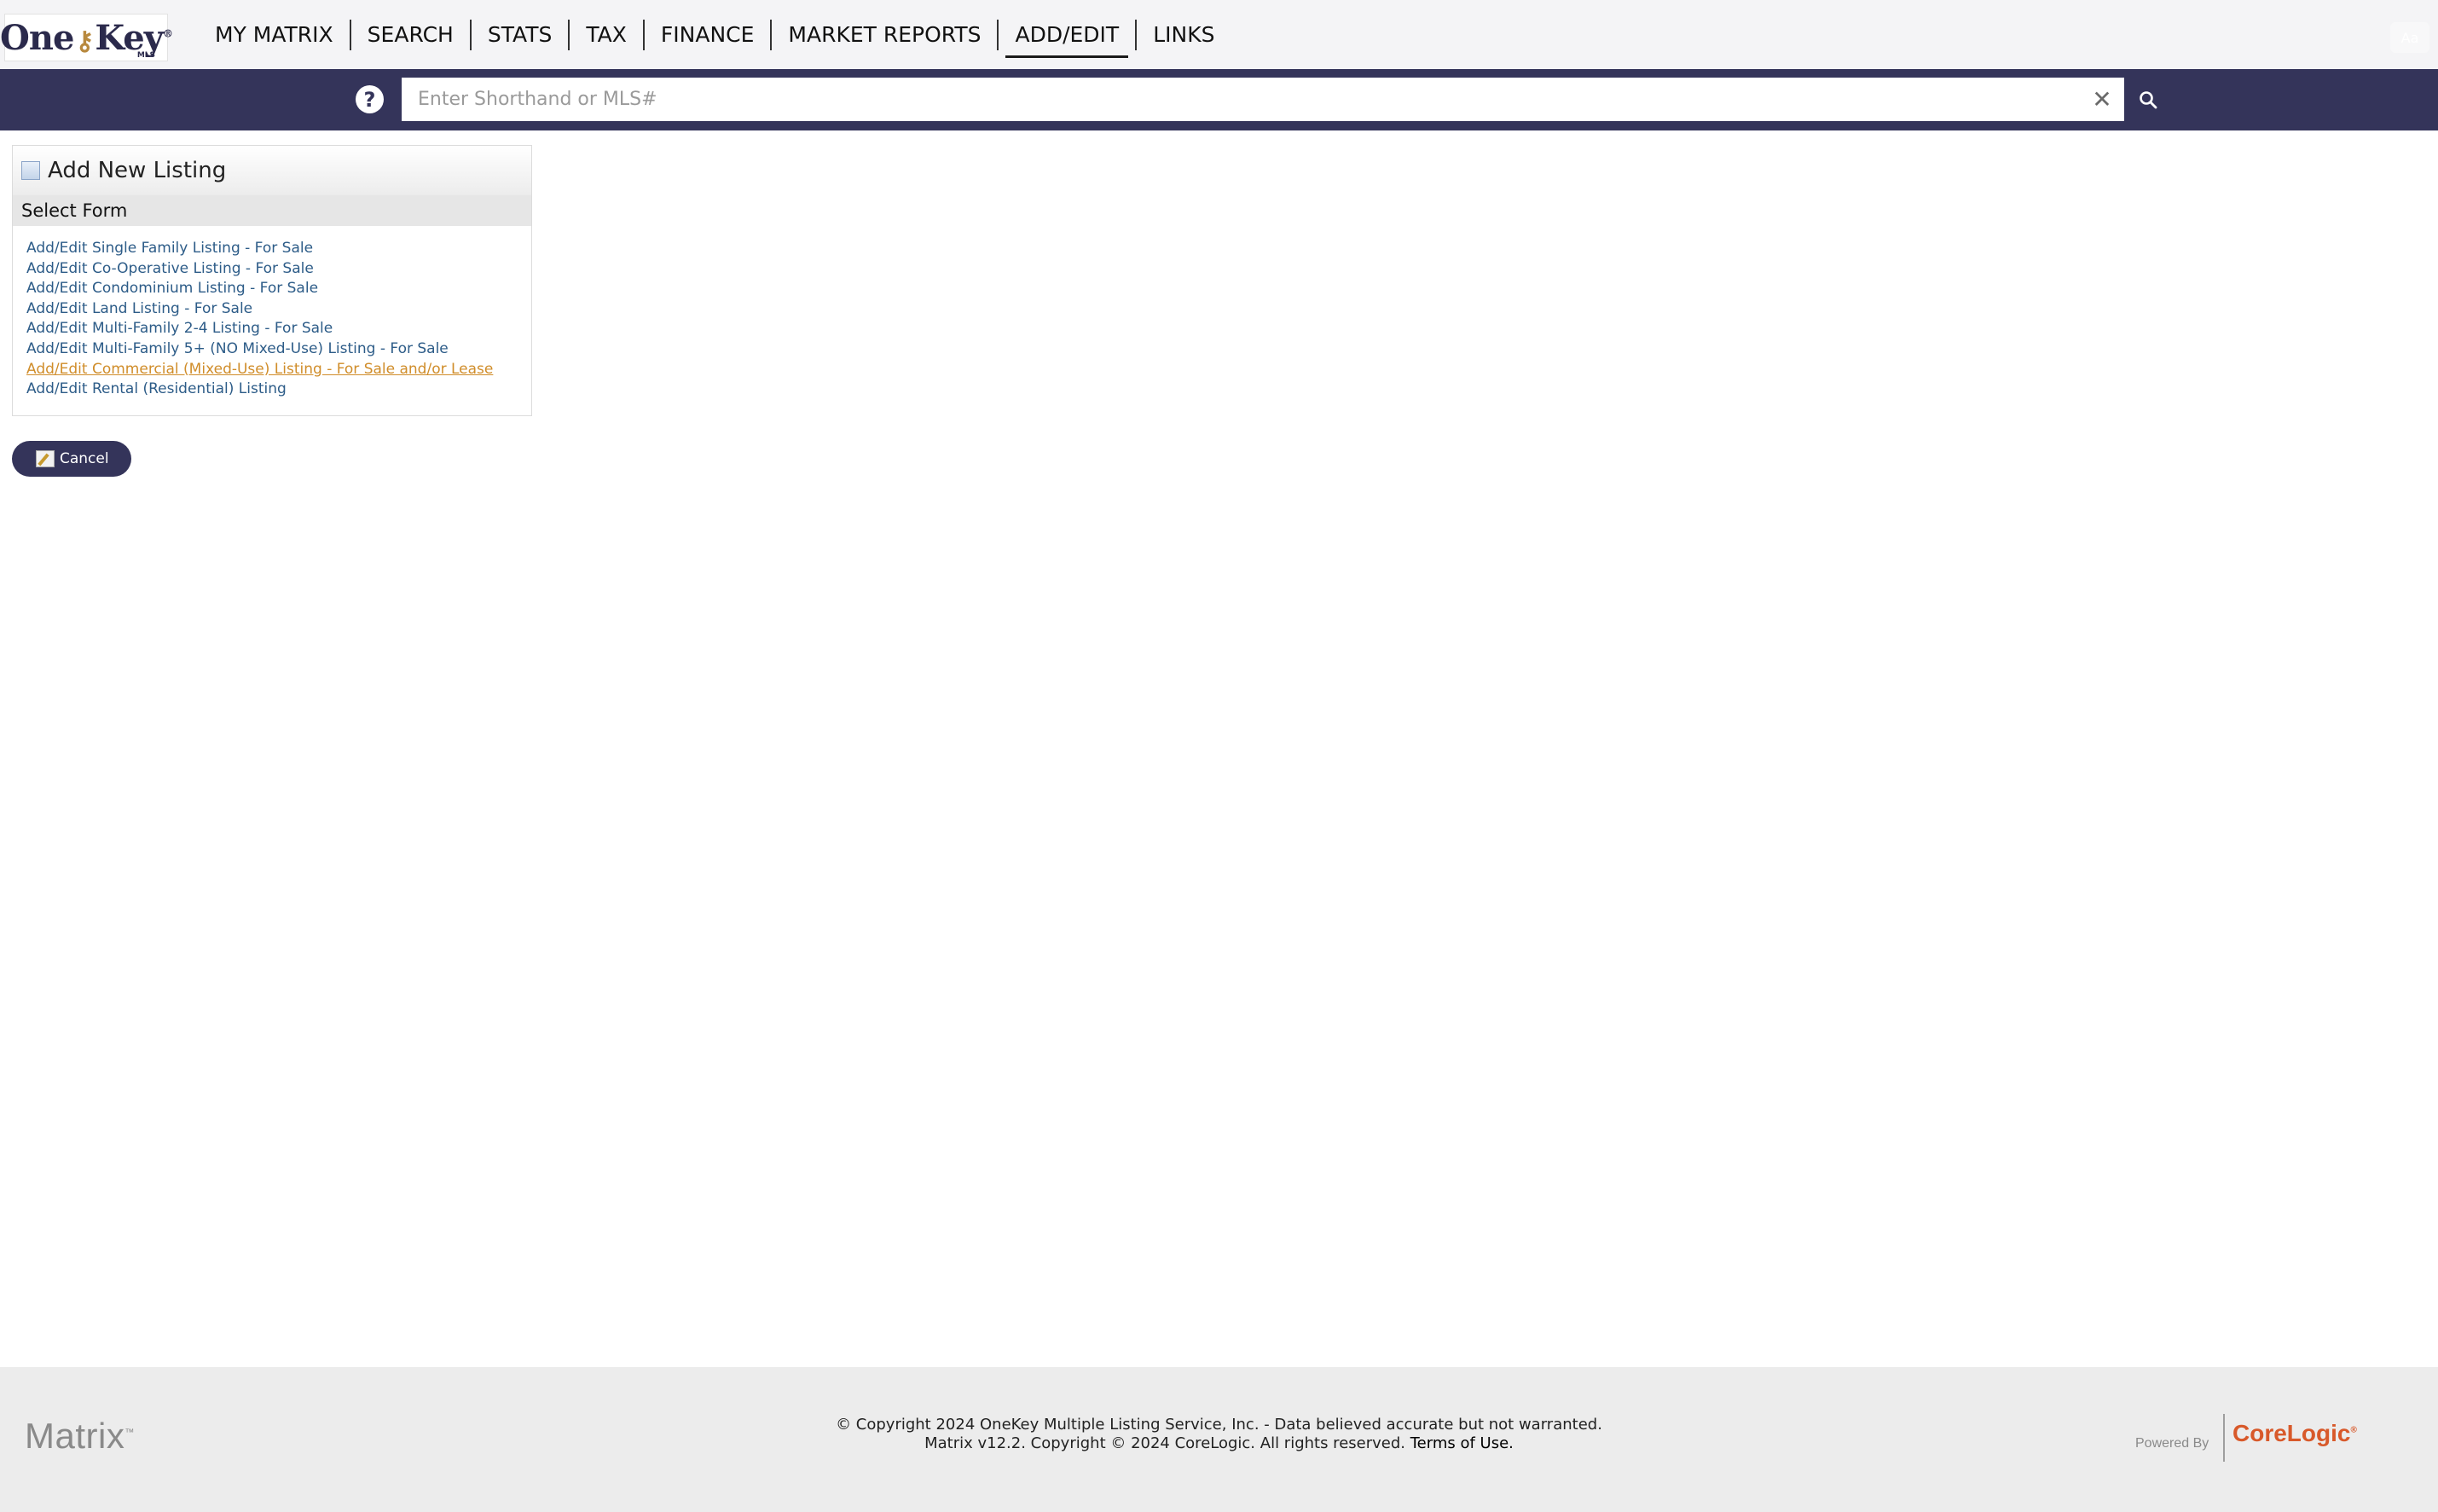  I want to click on corelogic-logo-text: CoreLogic, so click(2292, 1433).